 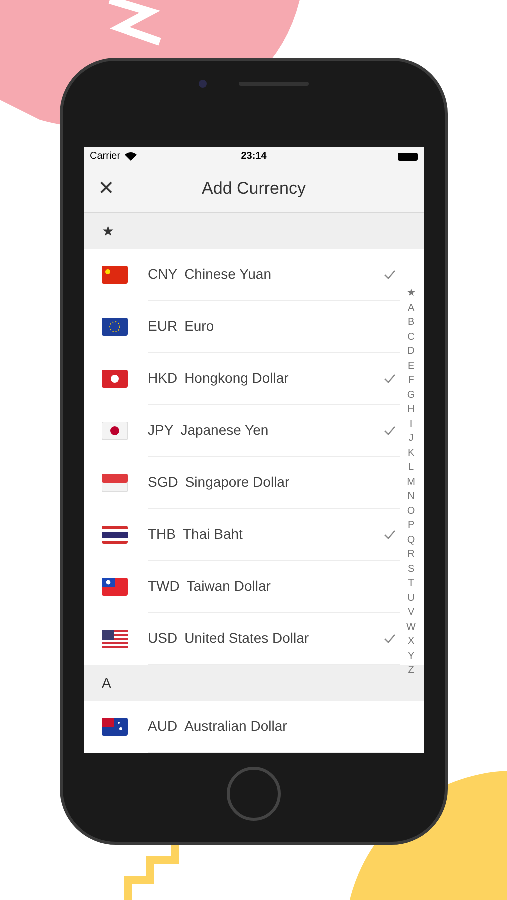 I want to click on currency-name: Japanese Yen, so click(x=225, y=430).